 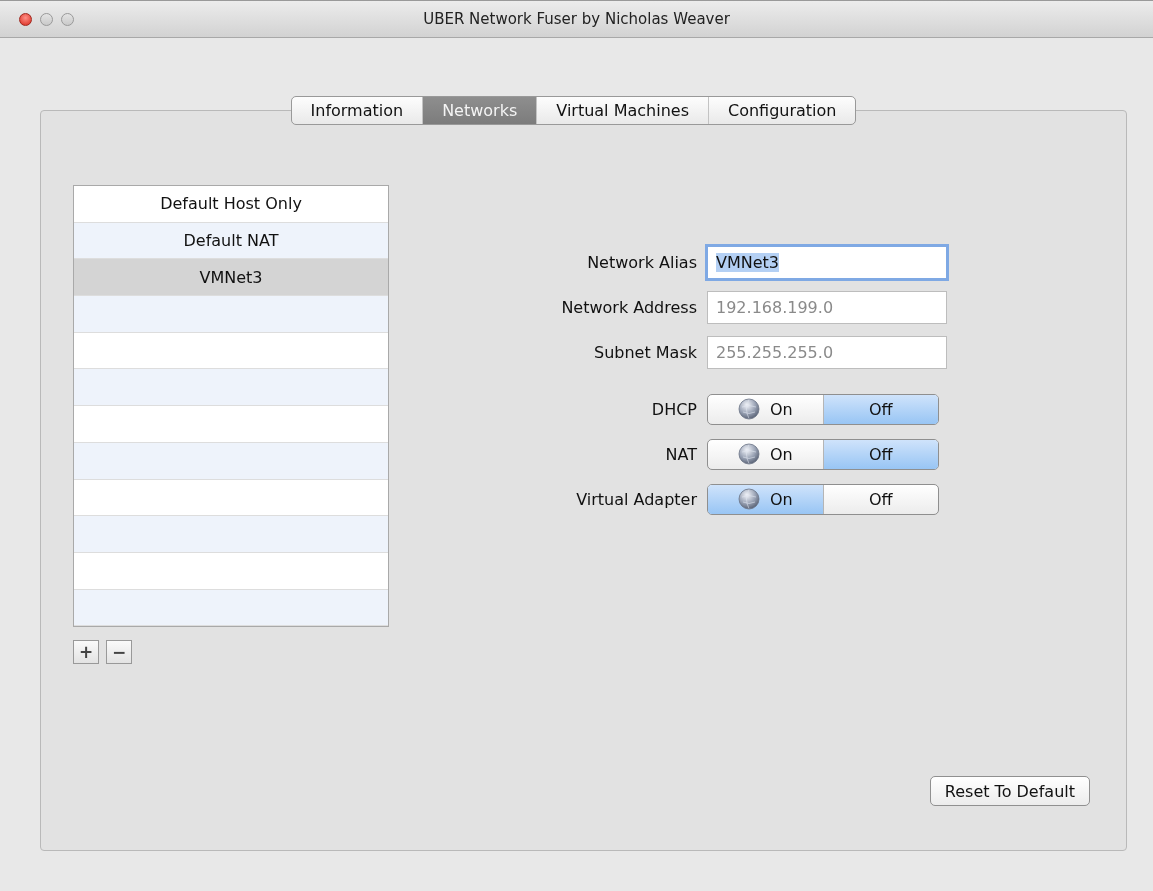 I want to click on field-label: Network Alias, so click(x=642, y=262).